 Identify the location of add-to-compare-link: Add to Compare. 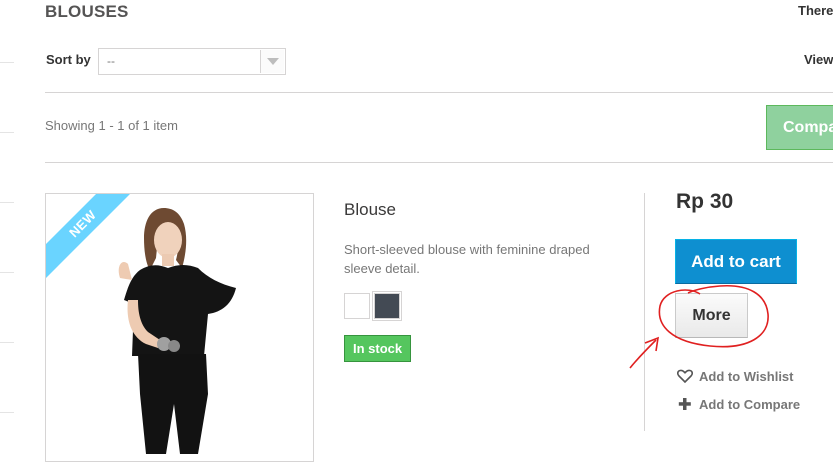
(738, 404).